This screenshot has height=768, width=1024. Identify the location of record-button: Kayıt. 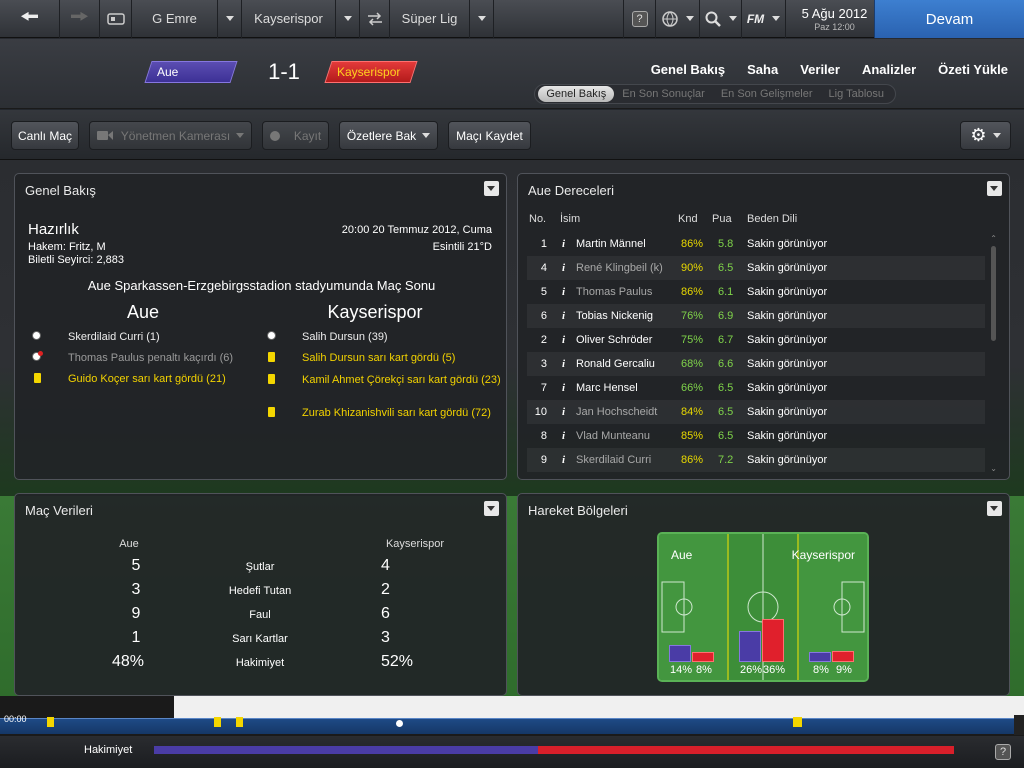
(295, 135).